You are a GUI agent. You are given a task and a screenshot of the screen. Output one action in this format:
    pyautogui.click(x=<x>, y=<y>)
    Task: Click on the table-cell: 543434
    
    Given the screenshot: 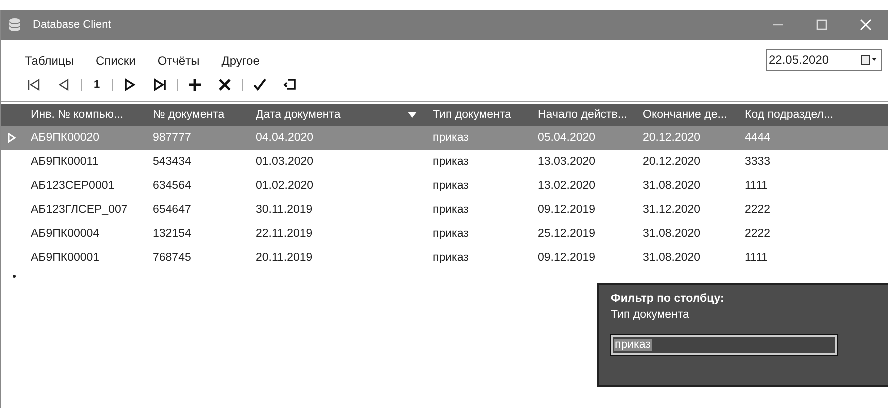 What is the action you would take?
    pyautogui.click(x=172, y=162)
    